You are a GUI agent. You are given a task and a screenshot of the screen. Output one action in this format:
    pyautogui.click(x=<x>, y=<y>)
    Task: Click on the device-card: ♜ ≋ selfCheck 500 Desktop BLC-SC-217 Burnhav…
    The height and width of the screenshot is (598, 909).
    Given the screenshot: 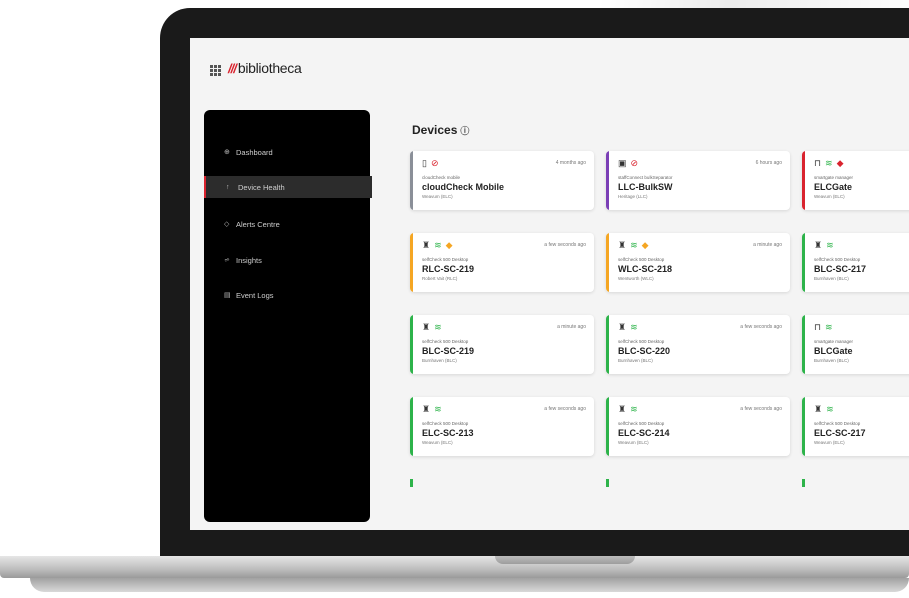 What is the action you would take?
    pyautogui.click(x=855, y=262)
    